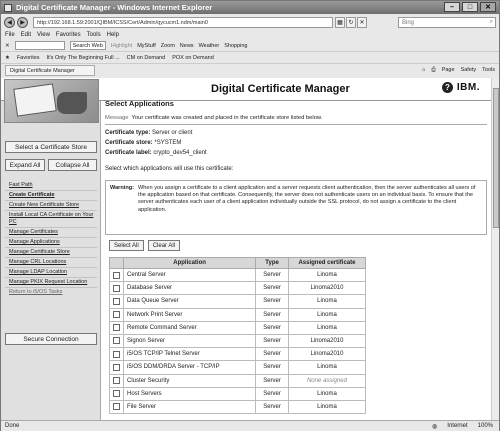  Describe the element at coordinates (327, 354) in the screenshot. I see `row-cert: Linoma2010` at that location.